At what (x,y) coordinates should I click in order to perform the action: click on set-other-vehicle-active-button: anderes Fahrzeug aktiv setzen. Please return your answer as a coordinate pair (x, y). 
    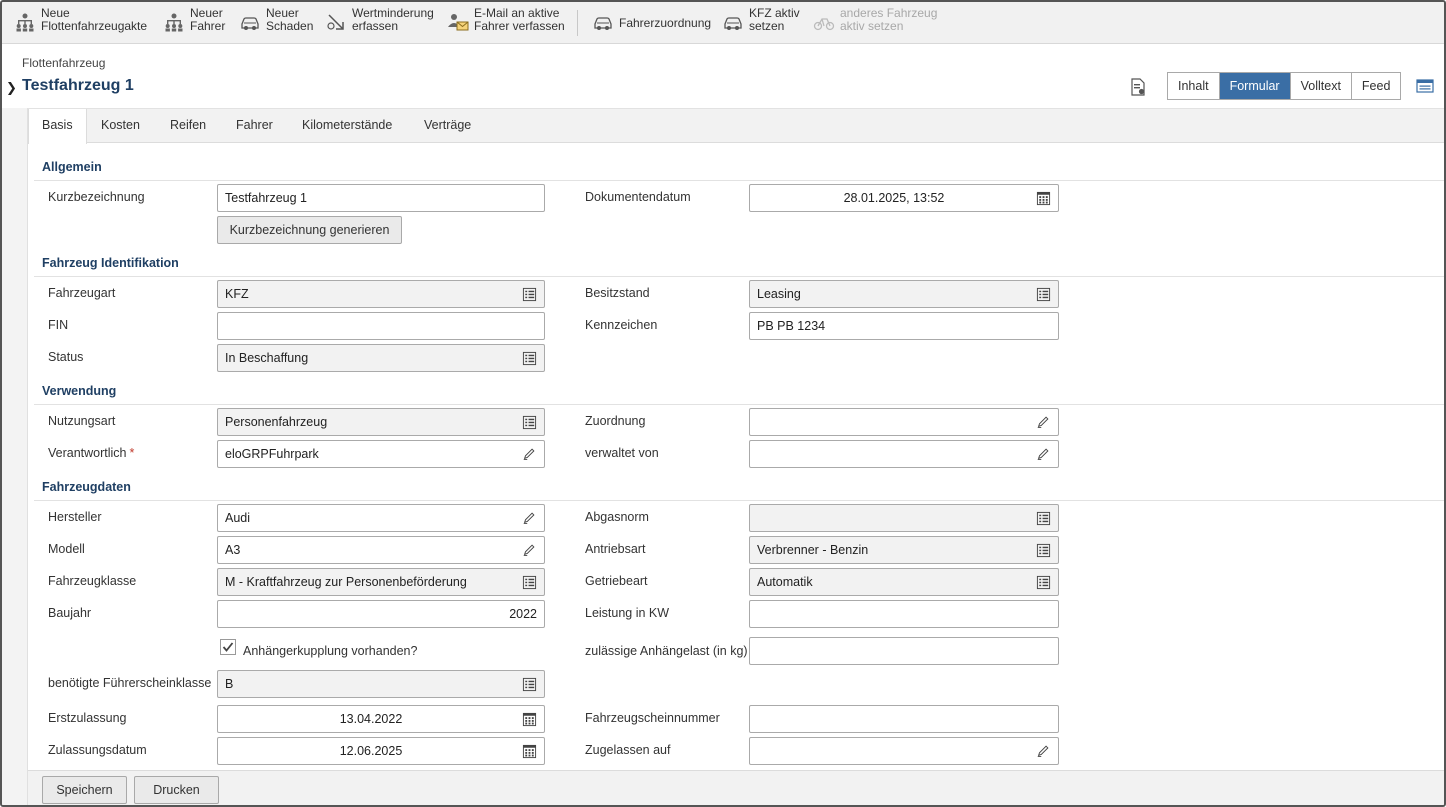
    Looking at the image, I should click on (875, 23).